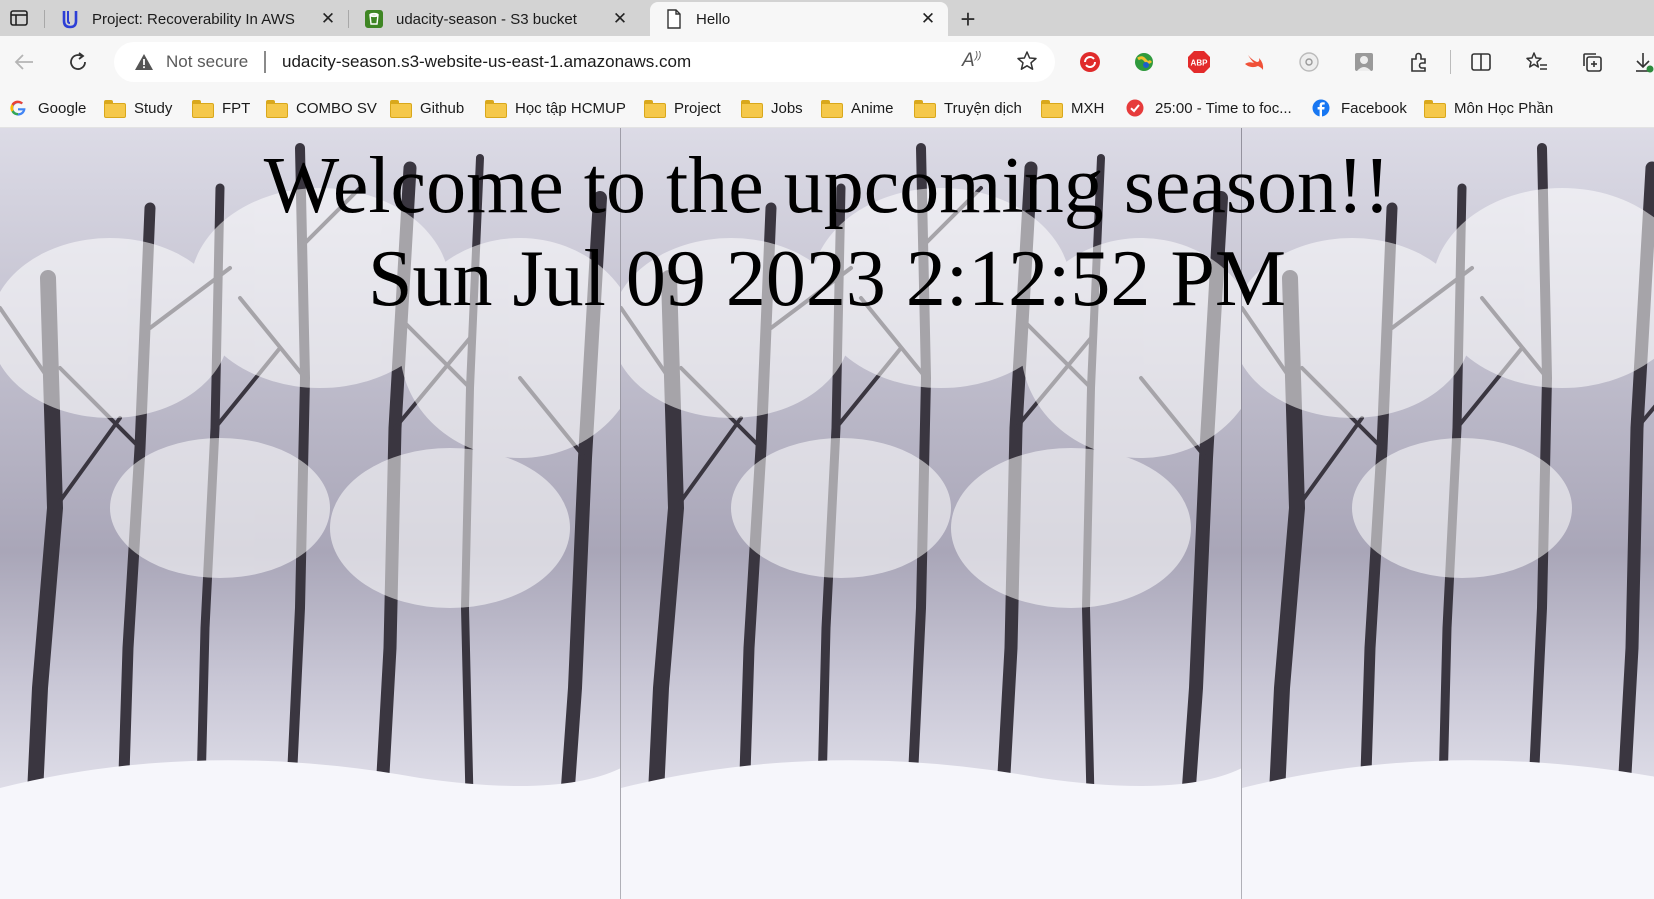  I want to click on refresh-button, so click(78, 62).